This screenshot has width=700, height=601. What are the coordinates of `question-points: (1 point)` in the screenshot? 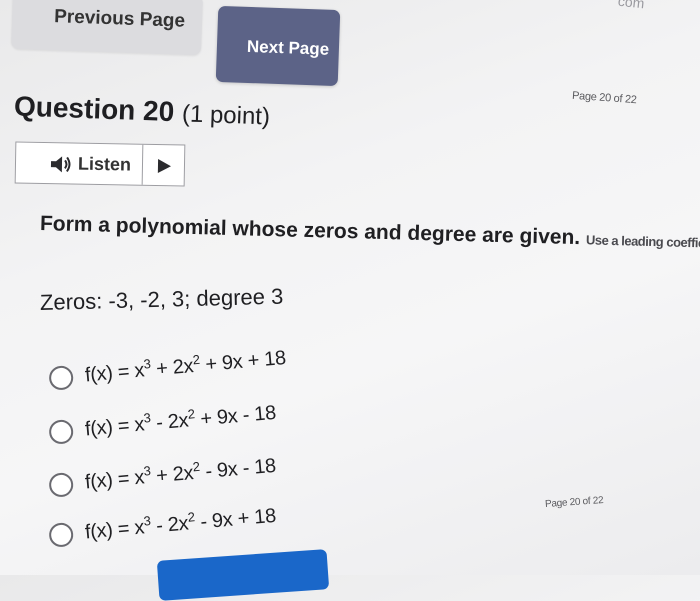 It's located at (226, 115).